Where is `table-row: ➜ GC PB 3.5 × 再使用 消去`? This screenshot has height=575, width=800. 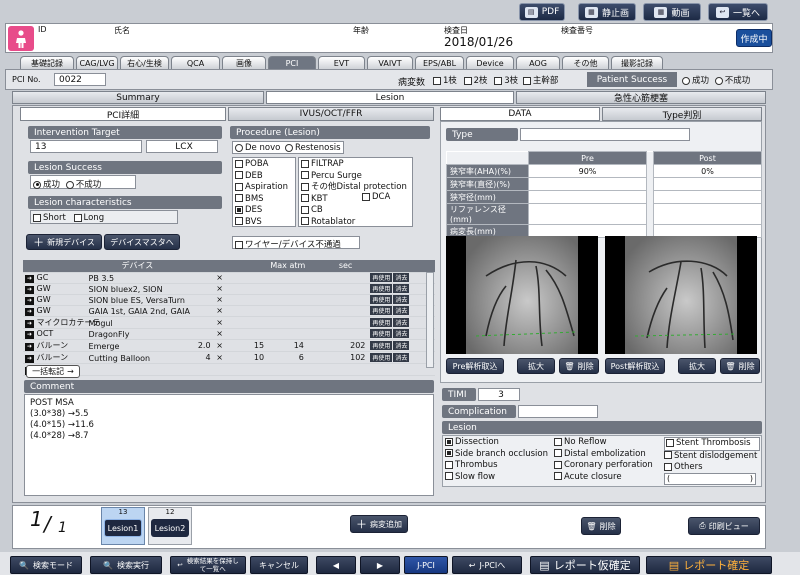
table-row: ➜ GC PB 3.5 × 再使用 消去 is located at coordinates (229, 278).